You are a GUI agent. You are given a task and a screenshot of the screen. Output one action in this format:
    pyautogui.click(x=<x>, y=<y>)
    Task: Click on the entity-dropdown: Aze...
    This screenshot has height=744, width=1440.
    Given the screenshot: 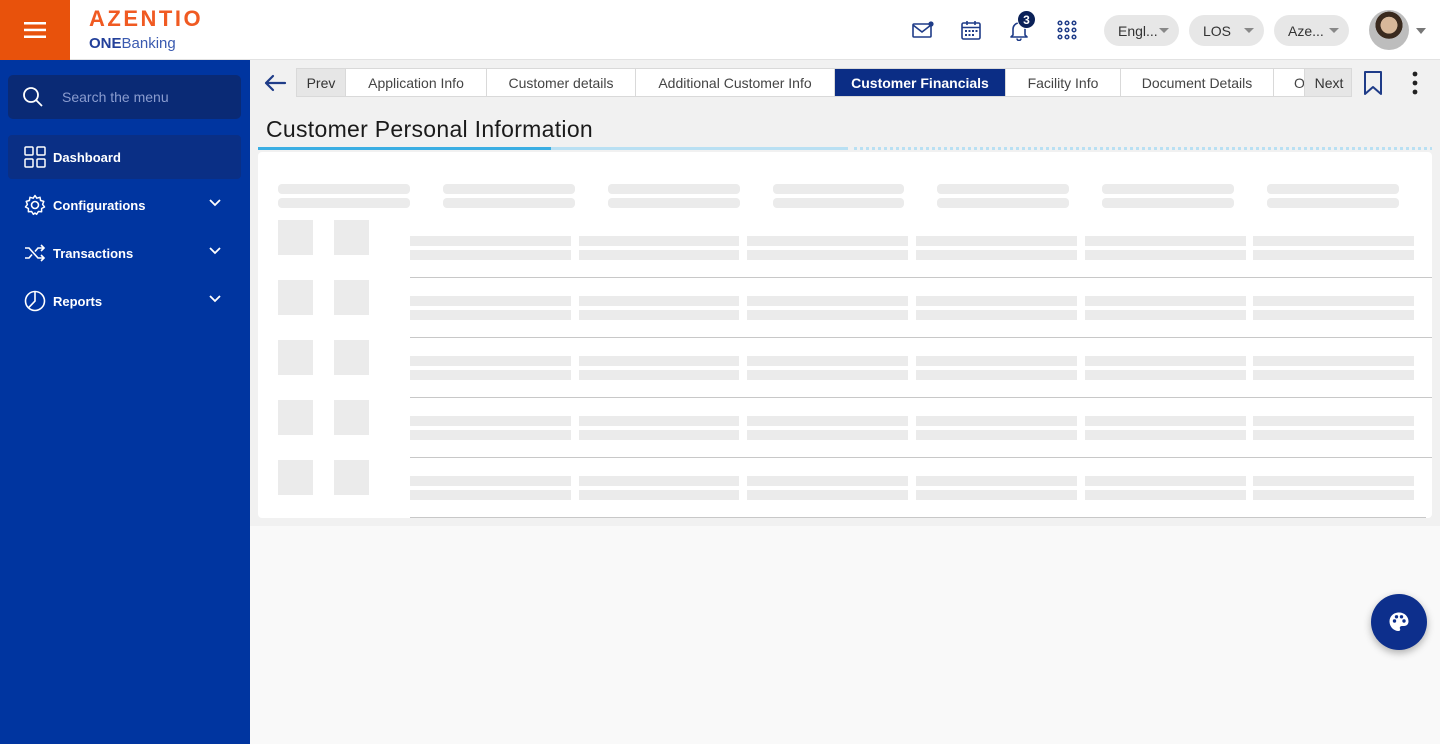 What is the action you would take?
    pyautogui.click(x=1311, y=30)
    